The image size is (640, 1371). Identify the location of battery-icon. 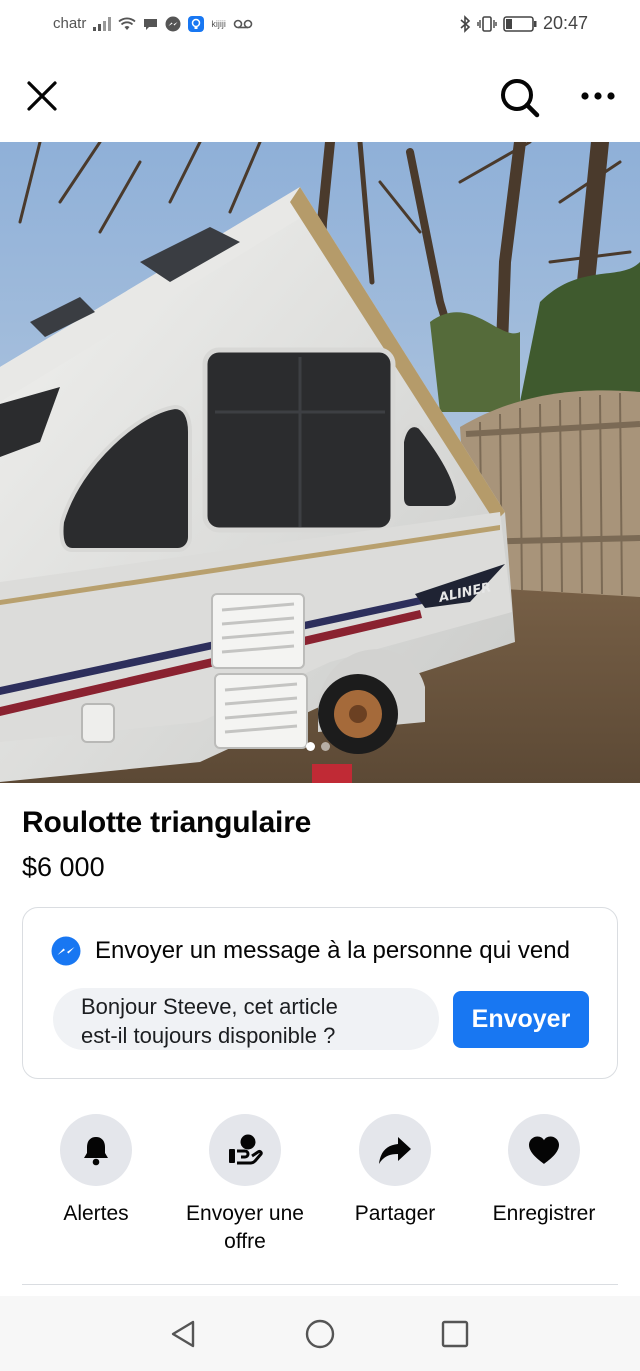
(520, 23).